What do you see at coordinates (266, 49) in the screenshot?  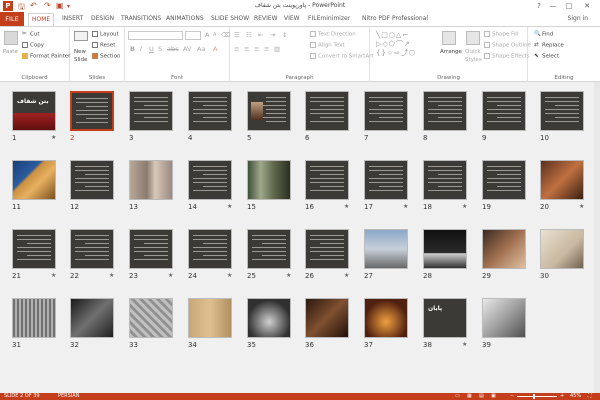 I see `justify-icon: ≡` at bounding box center [266, 49].